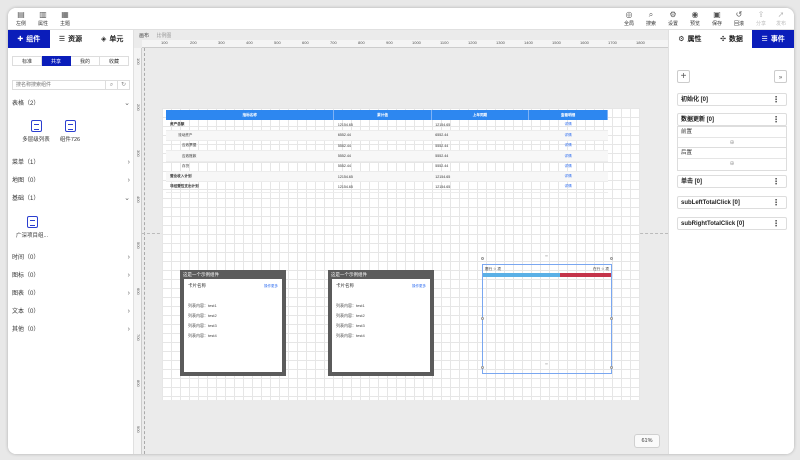 This screenshot has width=800, height=460. Describe the element at coordinates (647, 441) in the screenshot. I see `zoom-level: 61%` at that location.